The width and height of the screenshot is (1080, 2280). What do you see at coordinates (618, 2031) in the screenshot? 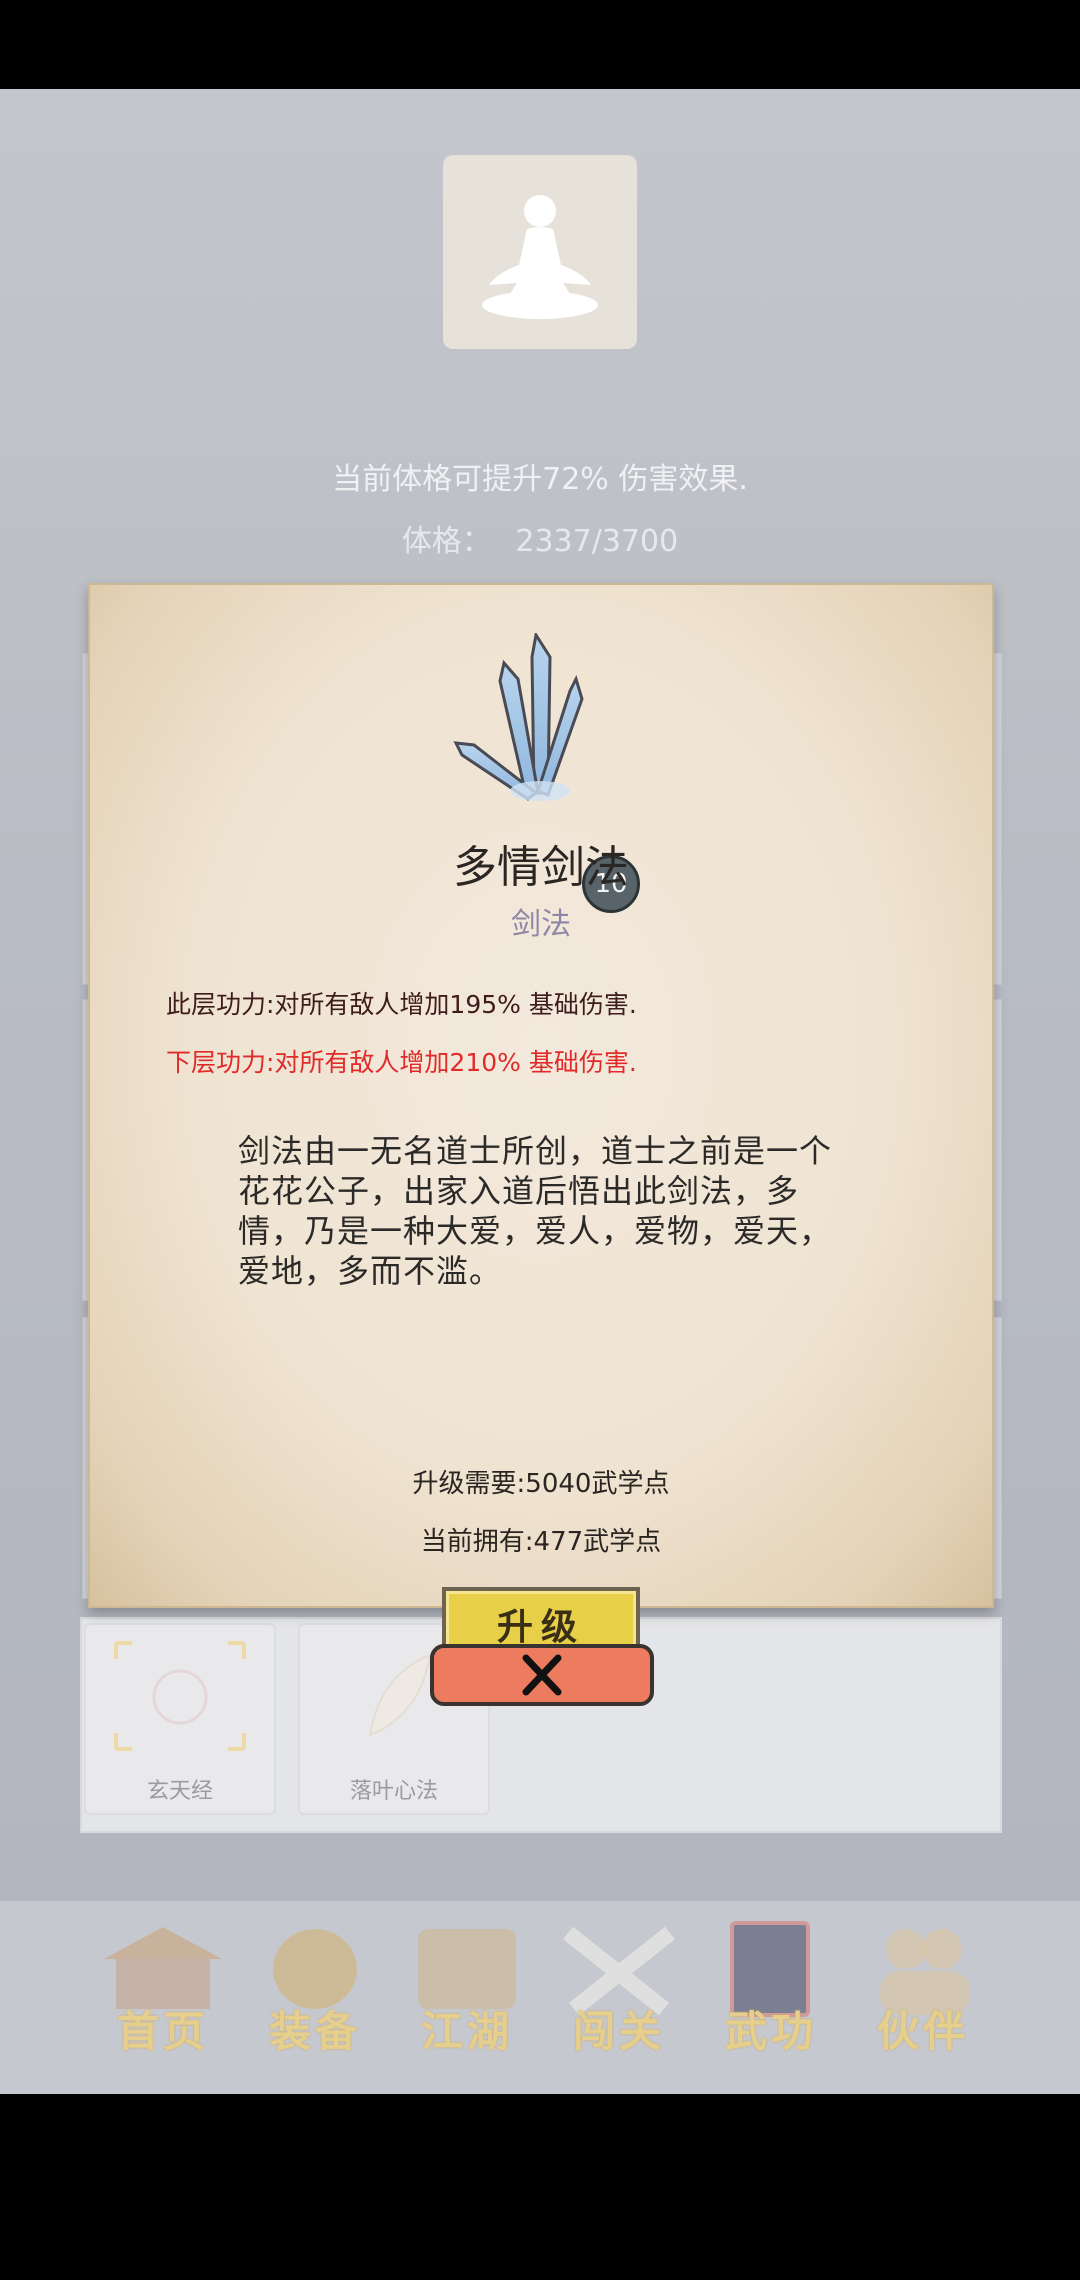
I see `nav-label: 闯关` at bounding box center [618, 2031].